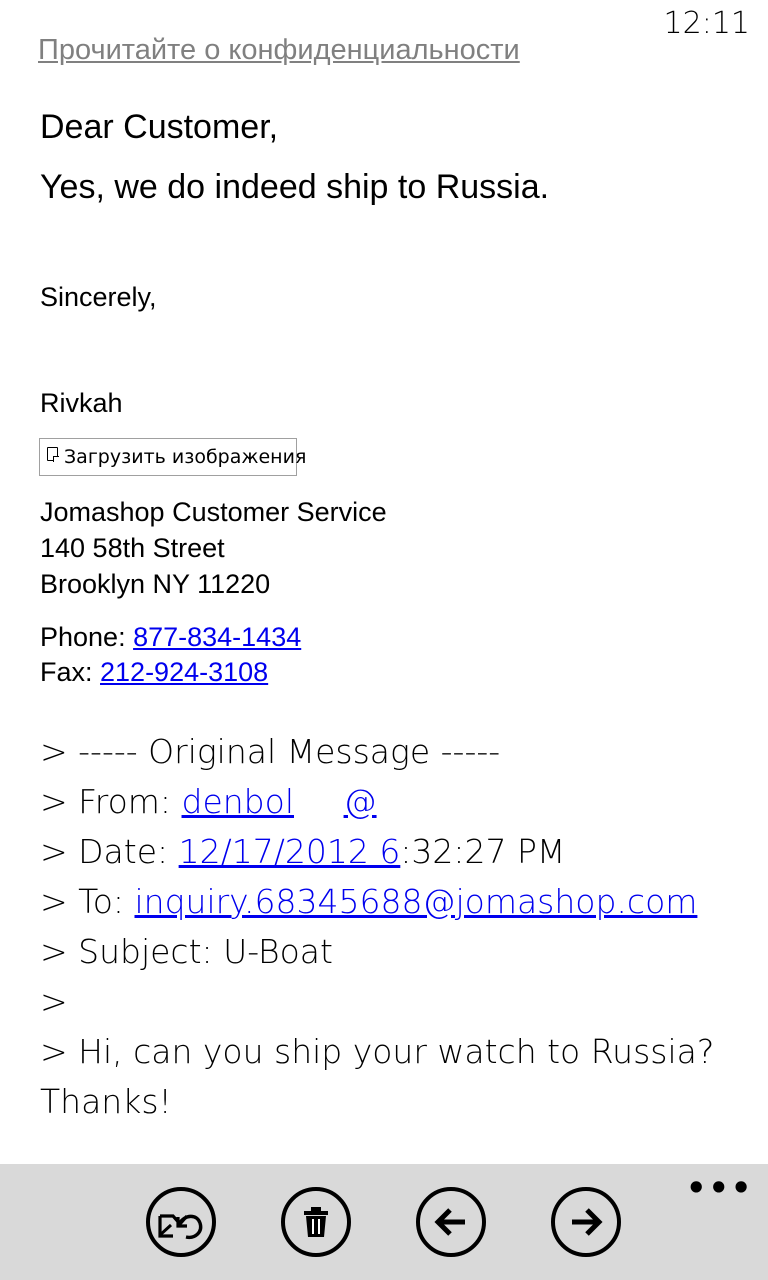 This screenshot has height=1280, width=768. What do you see at coordinates (87, 901) in the screenshot?
I see `quoted-to-label: > To:` at bounding box center [87, 901].